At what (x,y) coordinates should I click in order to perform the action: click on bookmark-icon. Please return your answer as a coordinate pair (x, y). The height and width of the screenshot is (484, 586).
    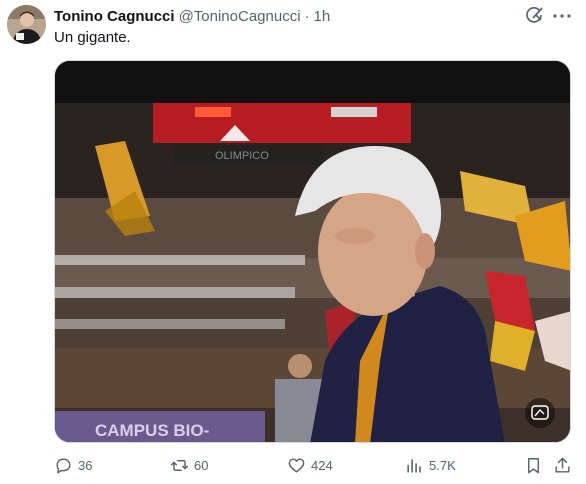
    Looking at the image, I should click on (533, 465).